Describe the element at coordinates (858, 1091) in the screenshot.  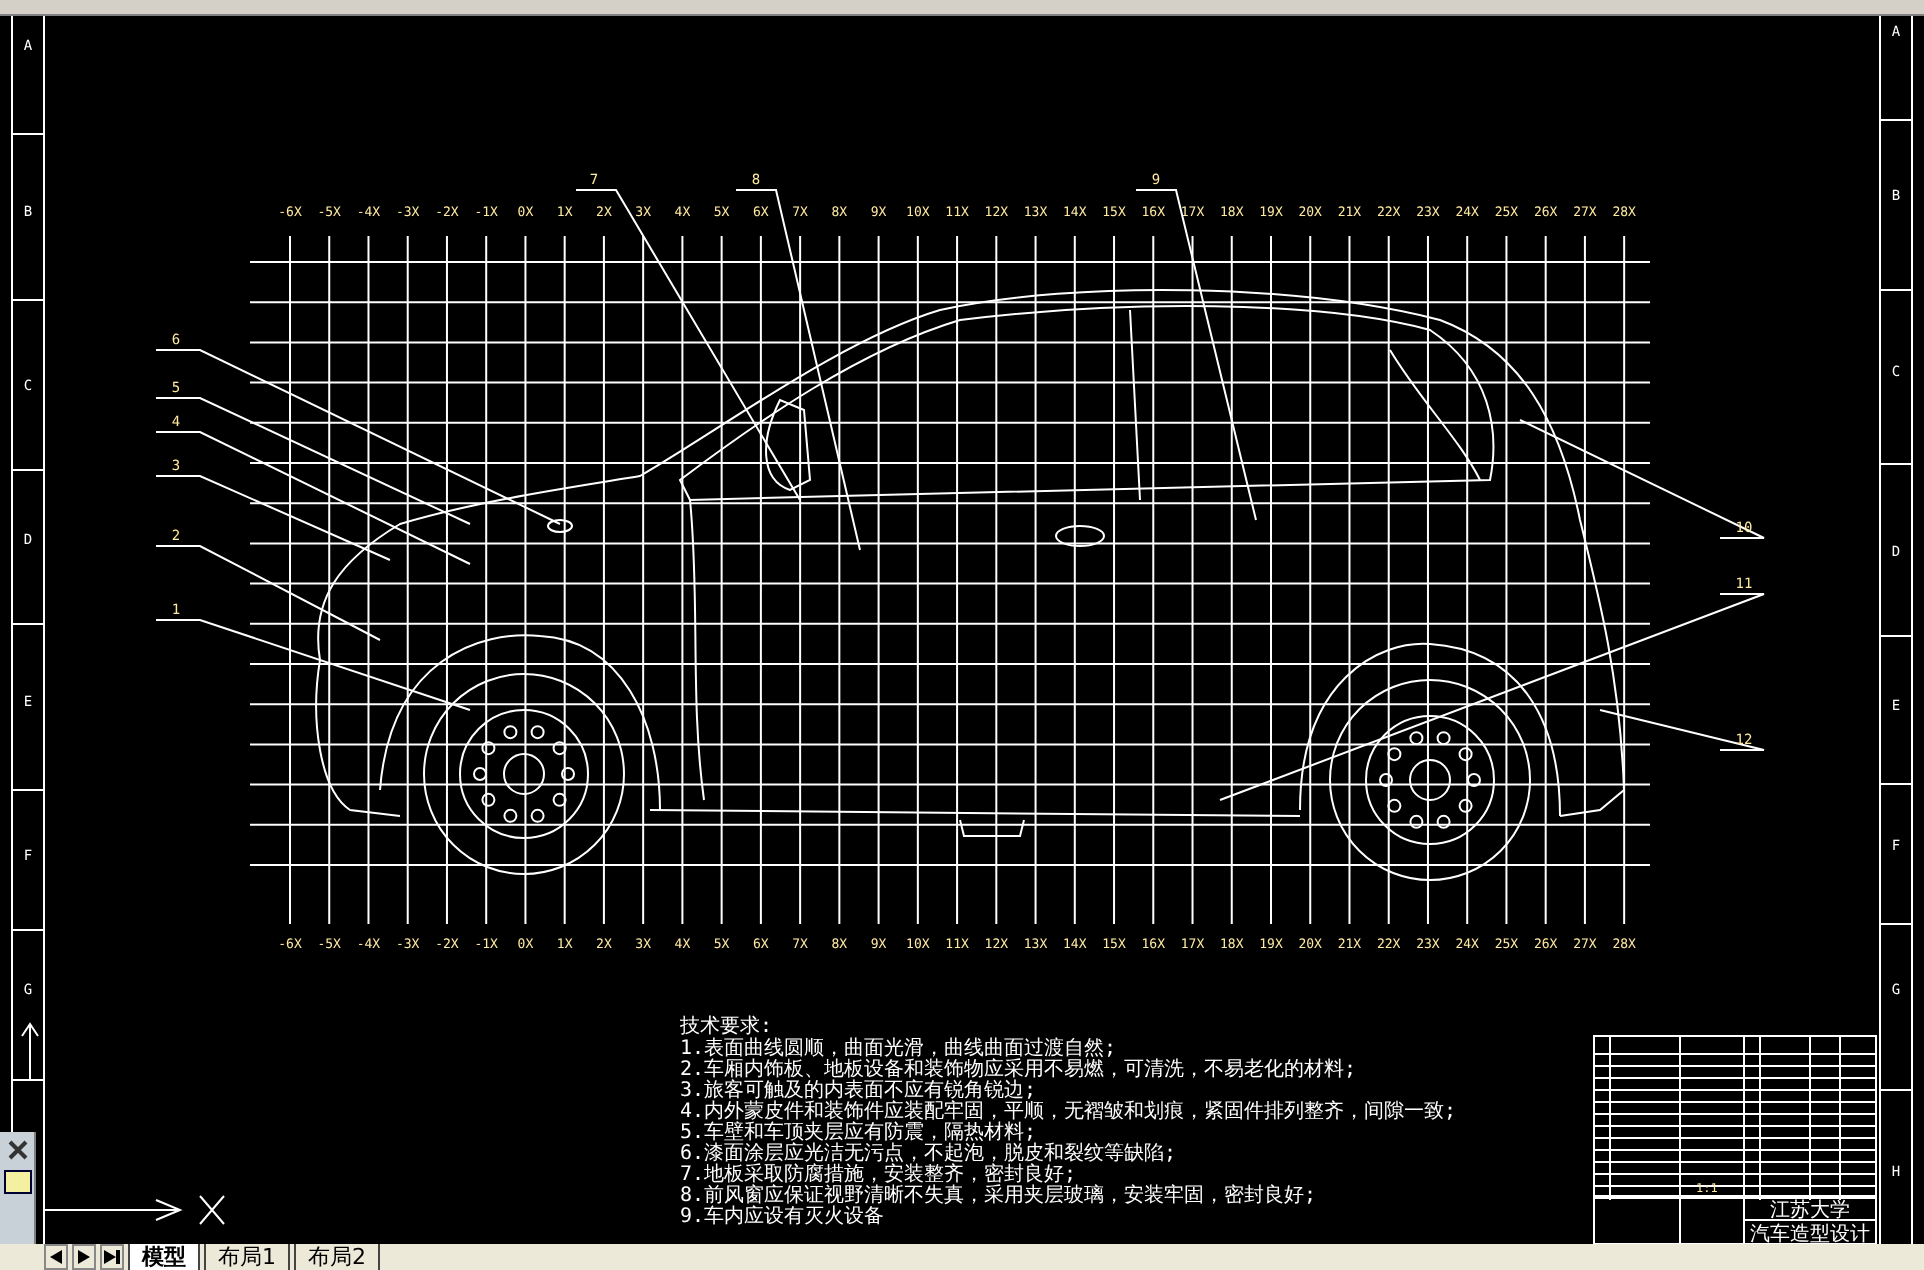
I see `note-line: 3.旅客可触及的内表面不应有锐角锐边;` at that location.